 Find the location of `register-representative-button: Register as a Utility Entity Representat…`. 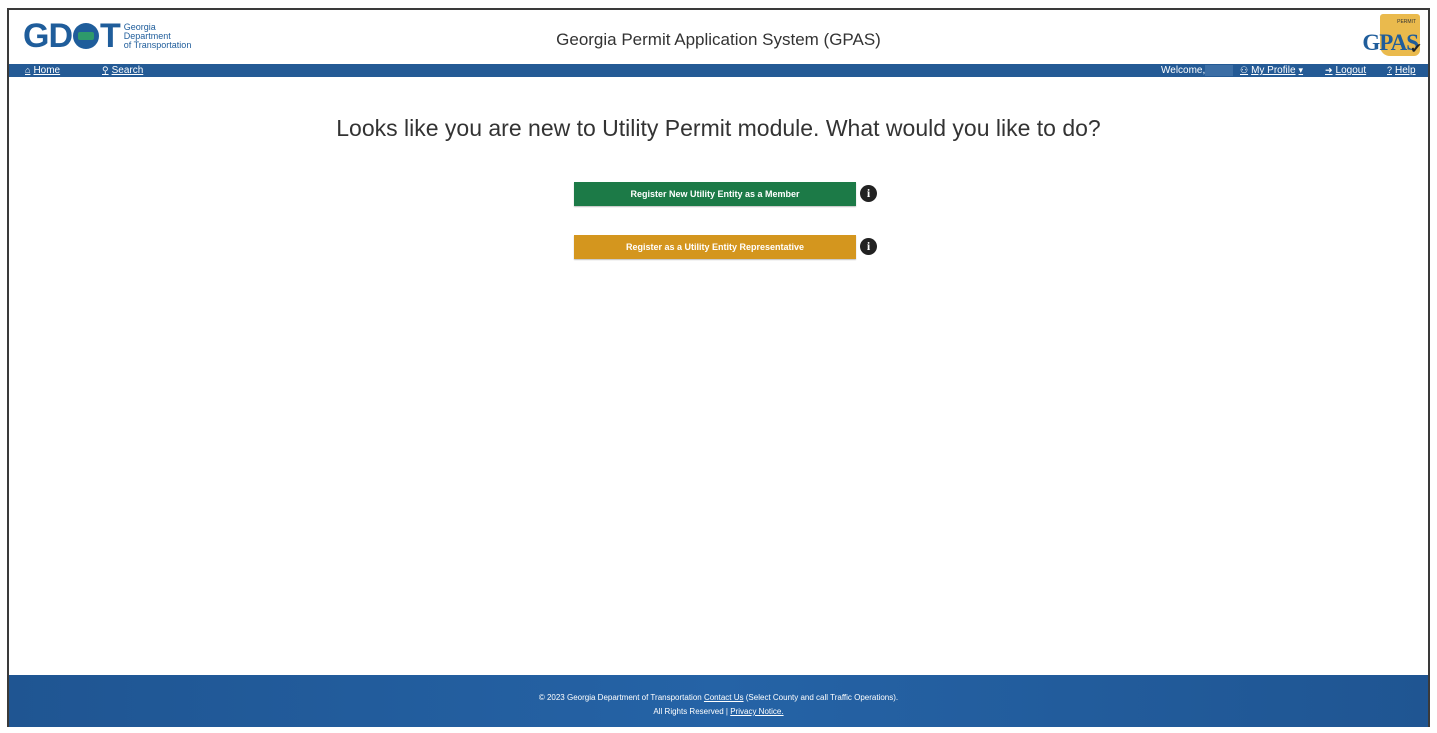

register-representative-button: Register as a Utility Entity Representat… is located at coordinates (715, 247).